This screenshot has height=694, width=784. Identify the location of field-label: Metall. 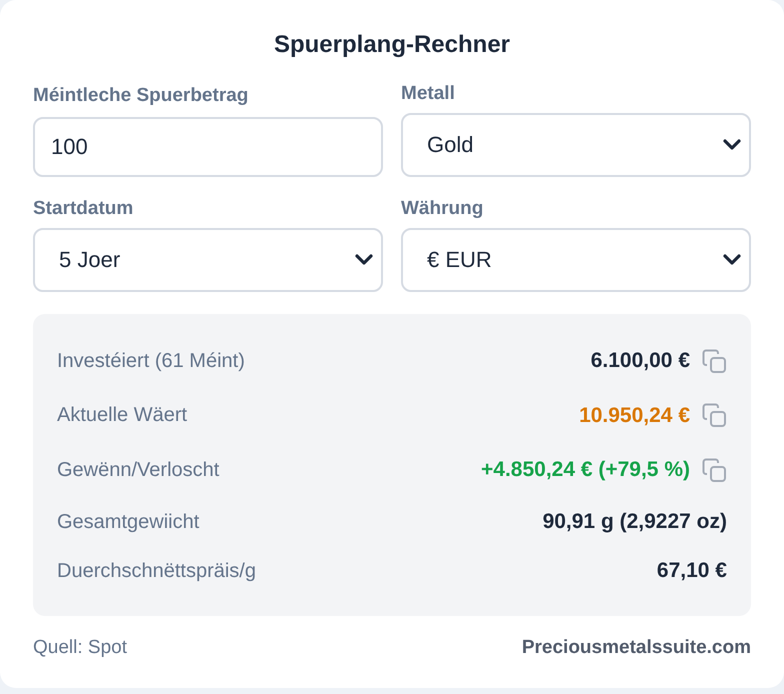
(428, 94).